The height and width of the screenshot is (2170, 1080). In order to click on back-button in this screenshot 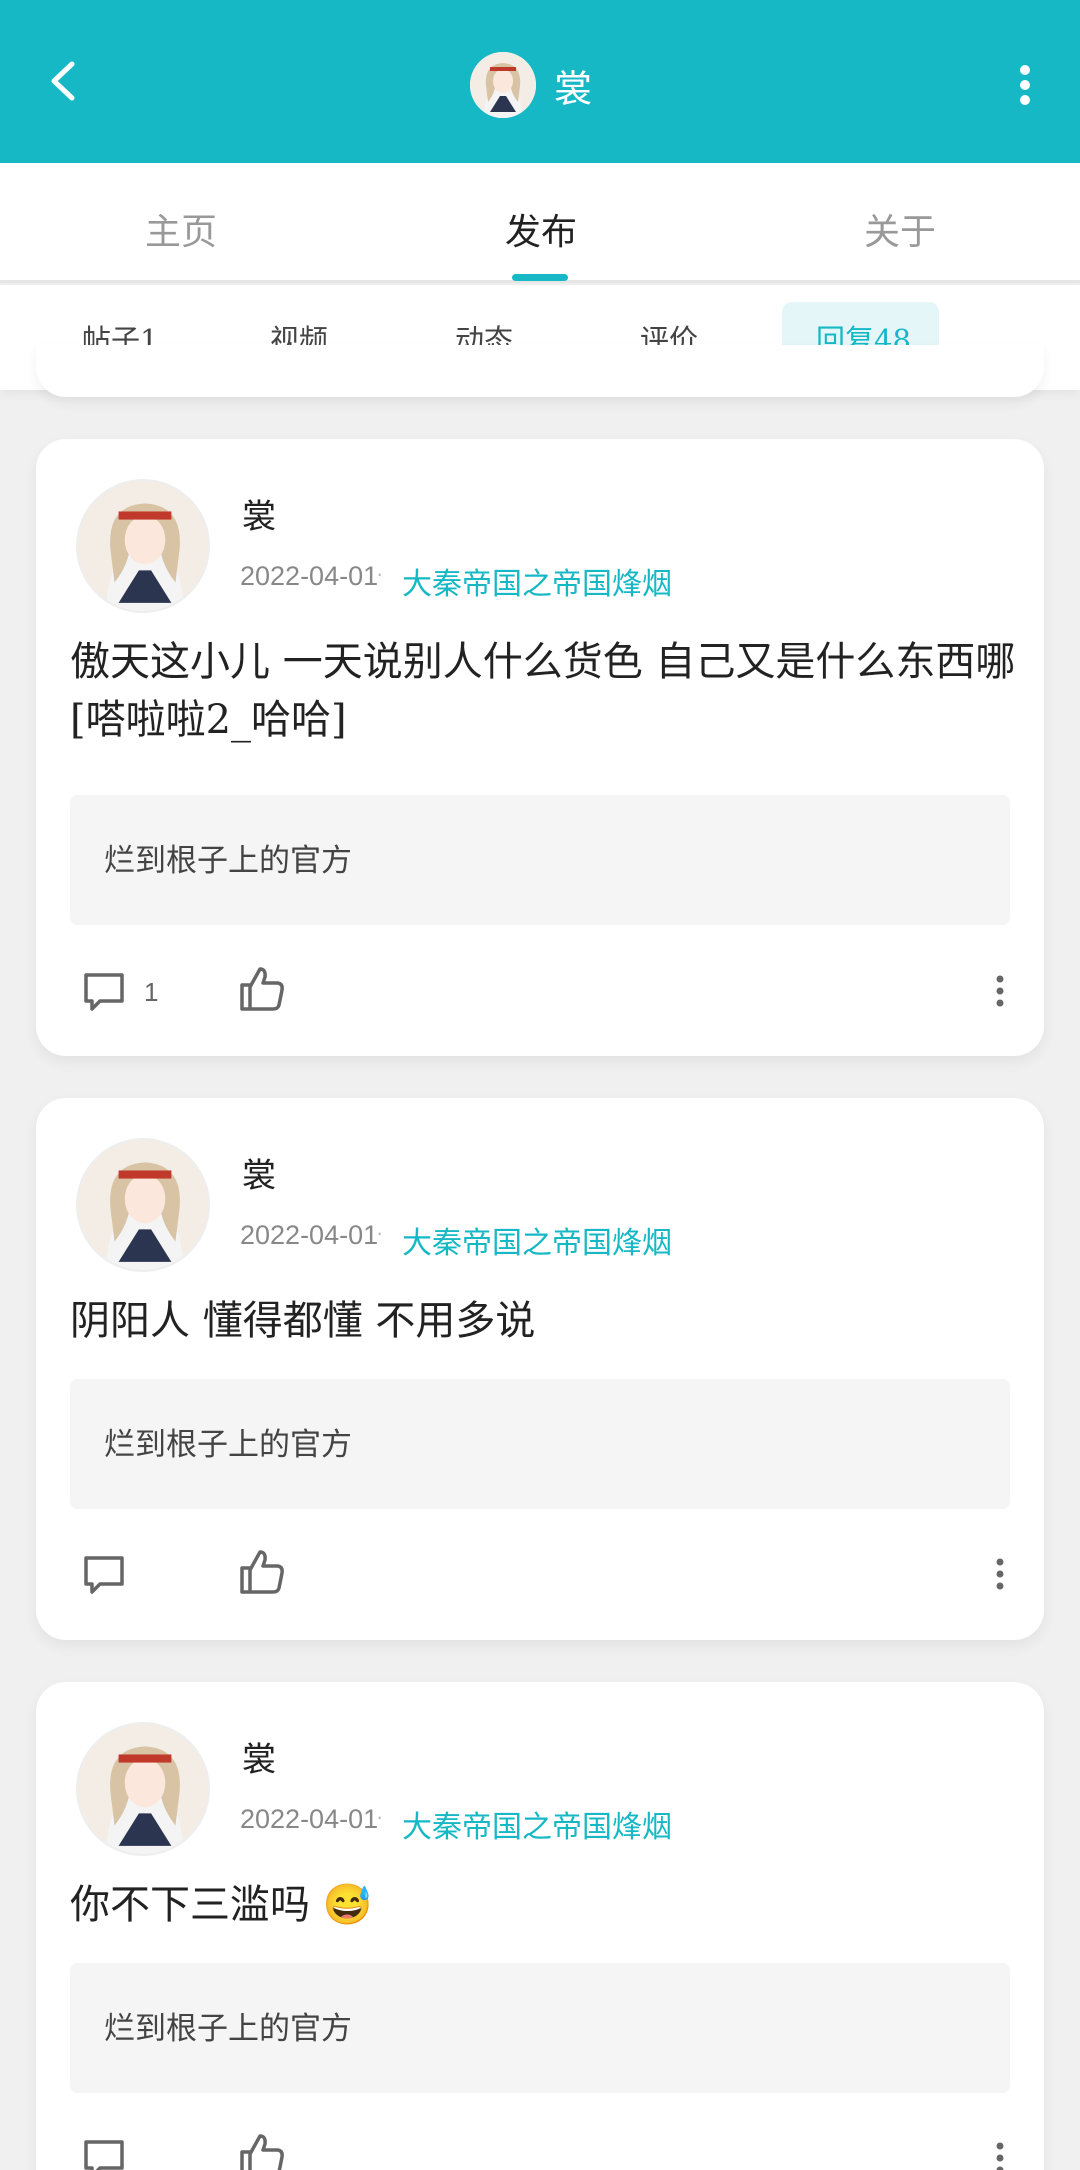, I will do `click(65, 81)`.